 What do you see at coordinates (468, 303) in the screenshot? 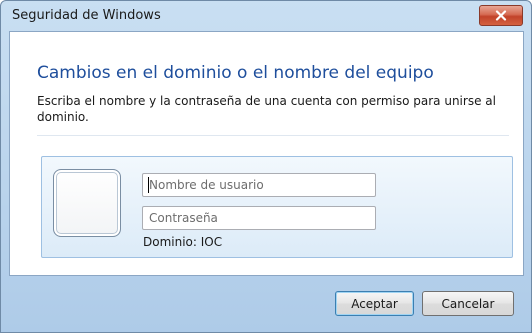
I see `cancel-button: Cancelar` at bounding box center [468, 303].